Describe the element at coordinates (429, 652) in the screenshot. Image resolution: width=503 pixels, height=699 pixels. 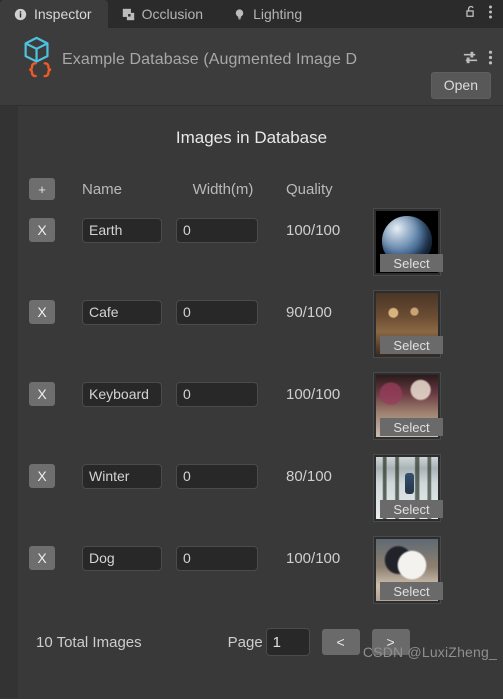
I see `watermark: CSDN @LuxiZheng_` at that location.